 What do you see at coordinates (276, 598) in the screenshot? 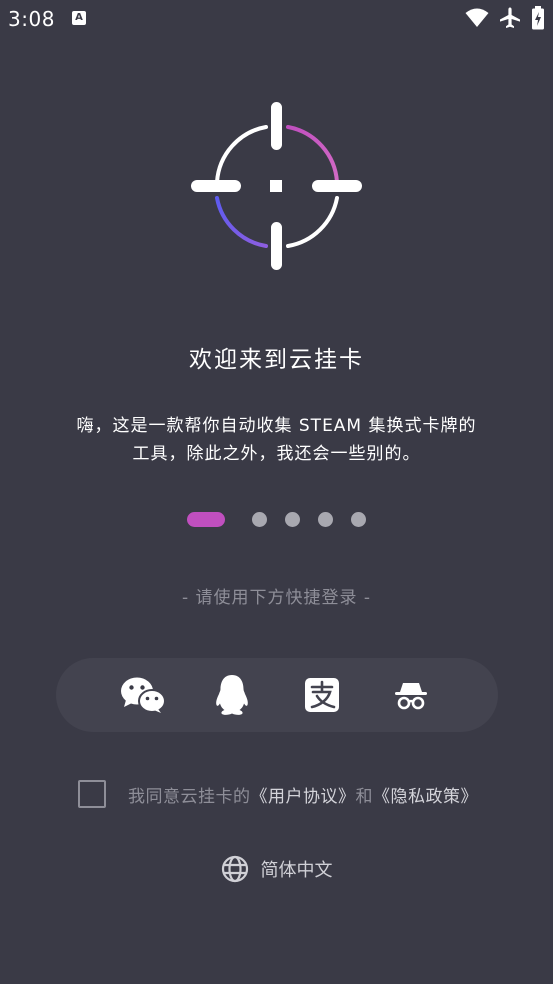
I see `login-hint: - 请使用下方快捷登录 -` at bounding box center [276, 598].